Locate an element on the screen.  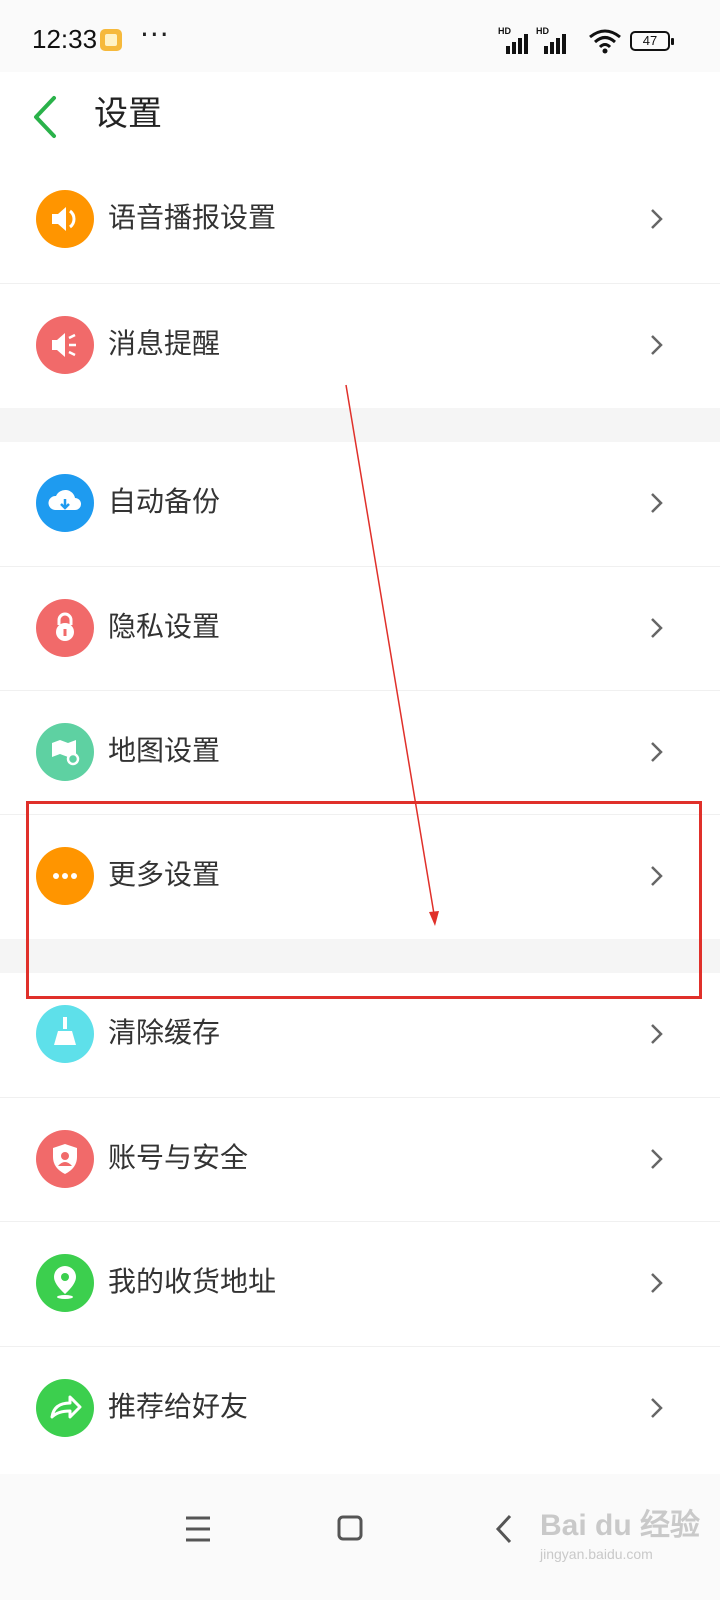
speaker-icon is located at coordinates (65, 219).